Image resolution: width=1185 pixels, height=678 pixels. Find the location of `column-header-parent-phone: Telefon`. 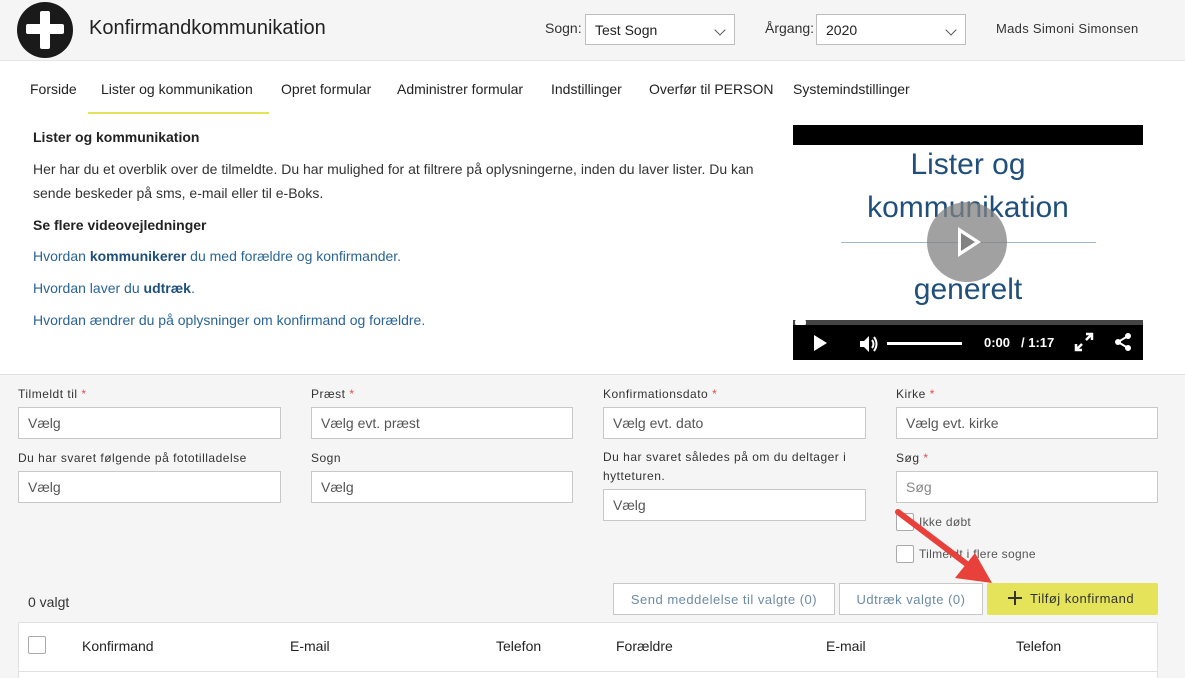

column-header-parent-phone: Telefon is located at coordinates (1038, 646).